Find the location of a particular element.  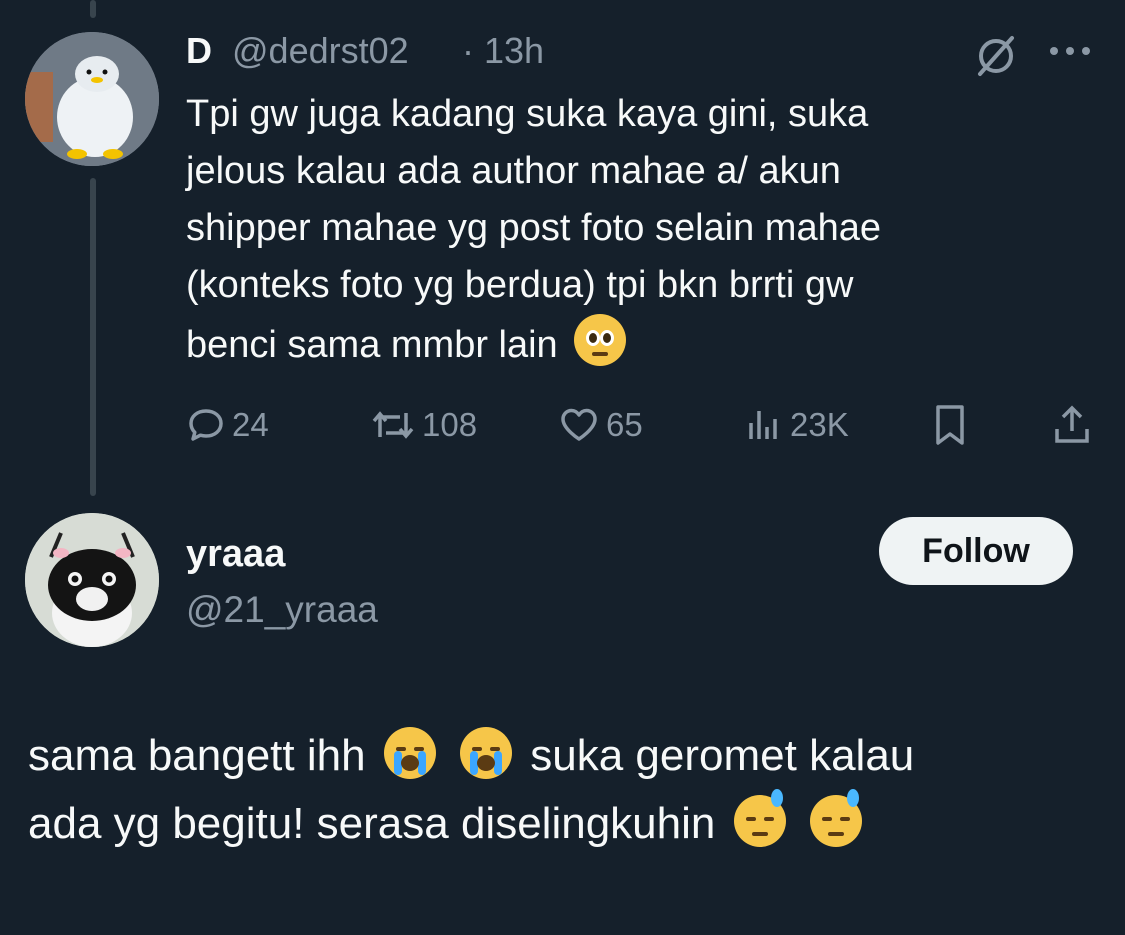

more-icon is located at coordinates (1070, 53).